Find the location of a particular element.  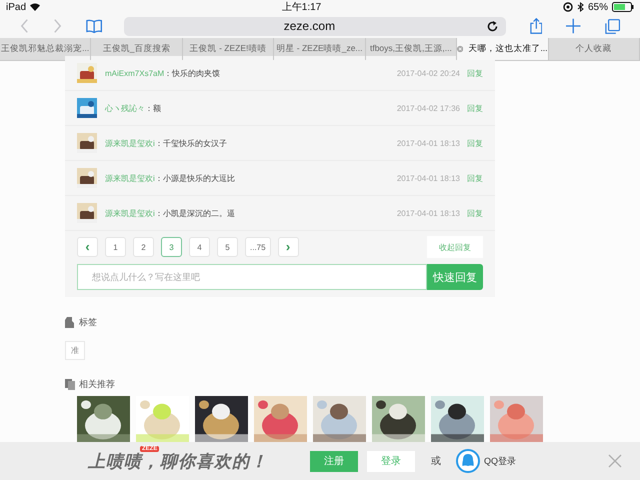

tabs-icon is located at coordinates (612, 26).